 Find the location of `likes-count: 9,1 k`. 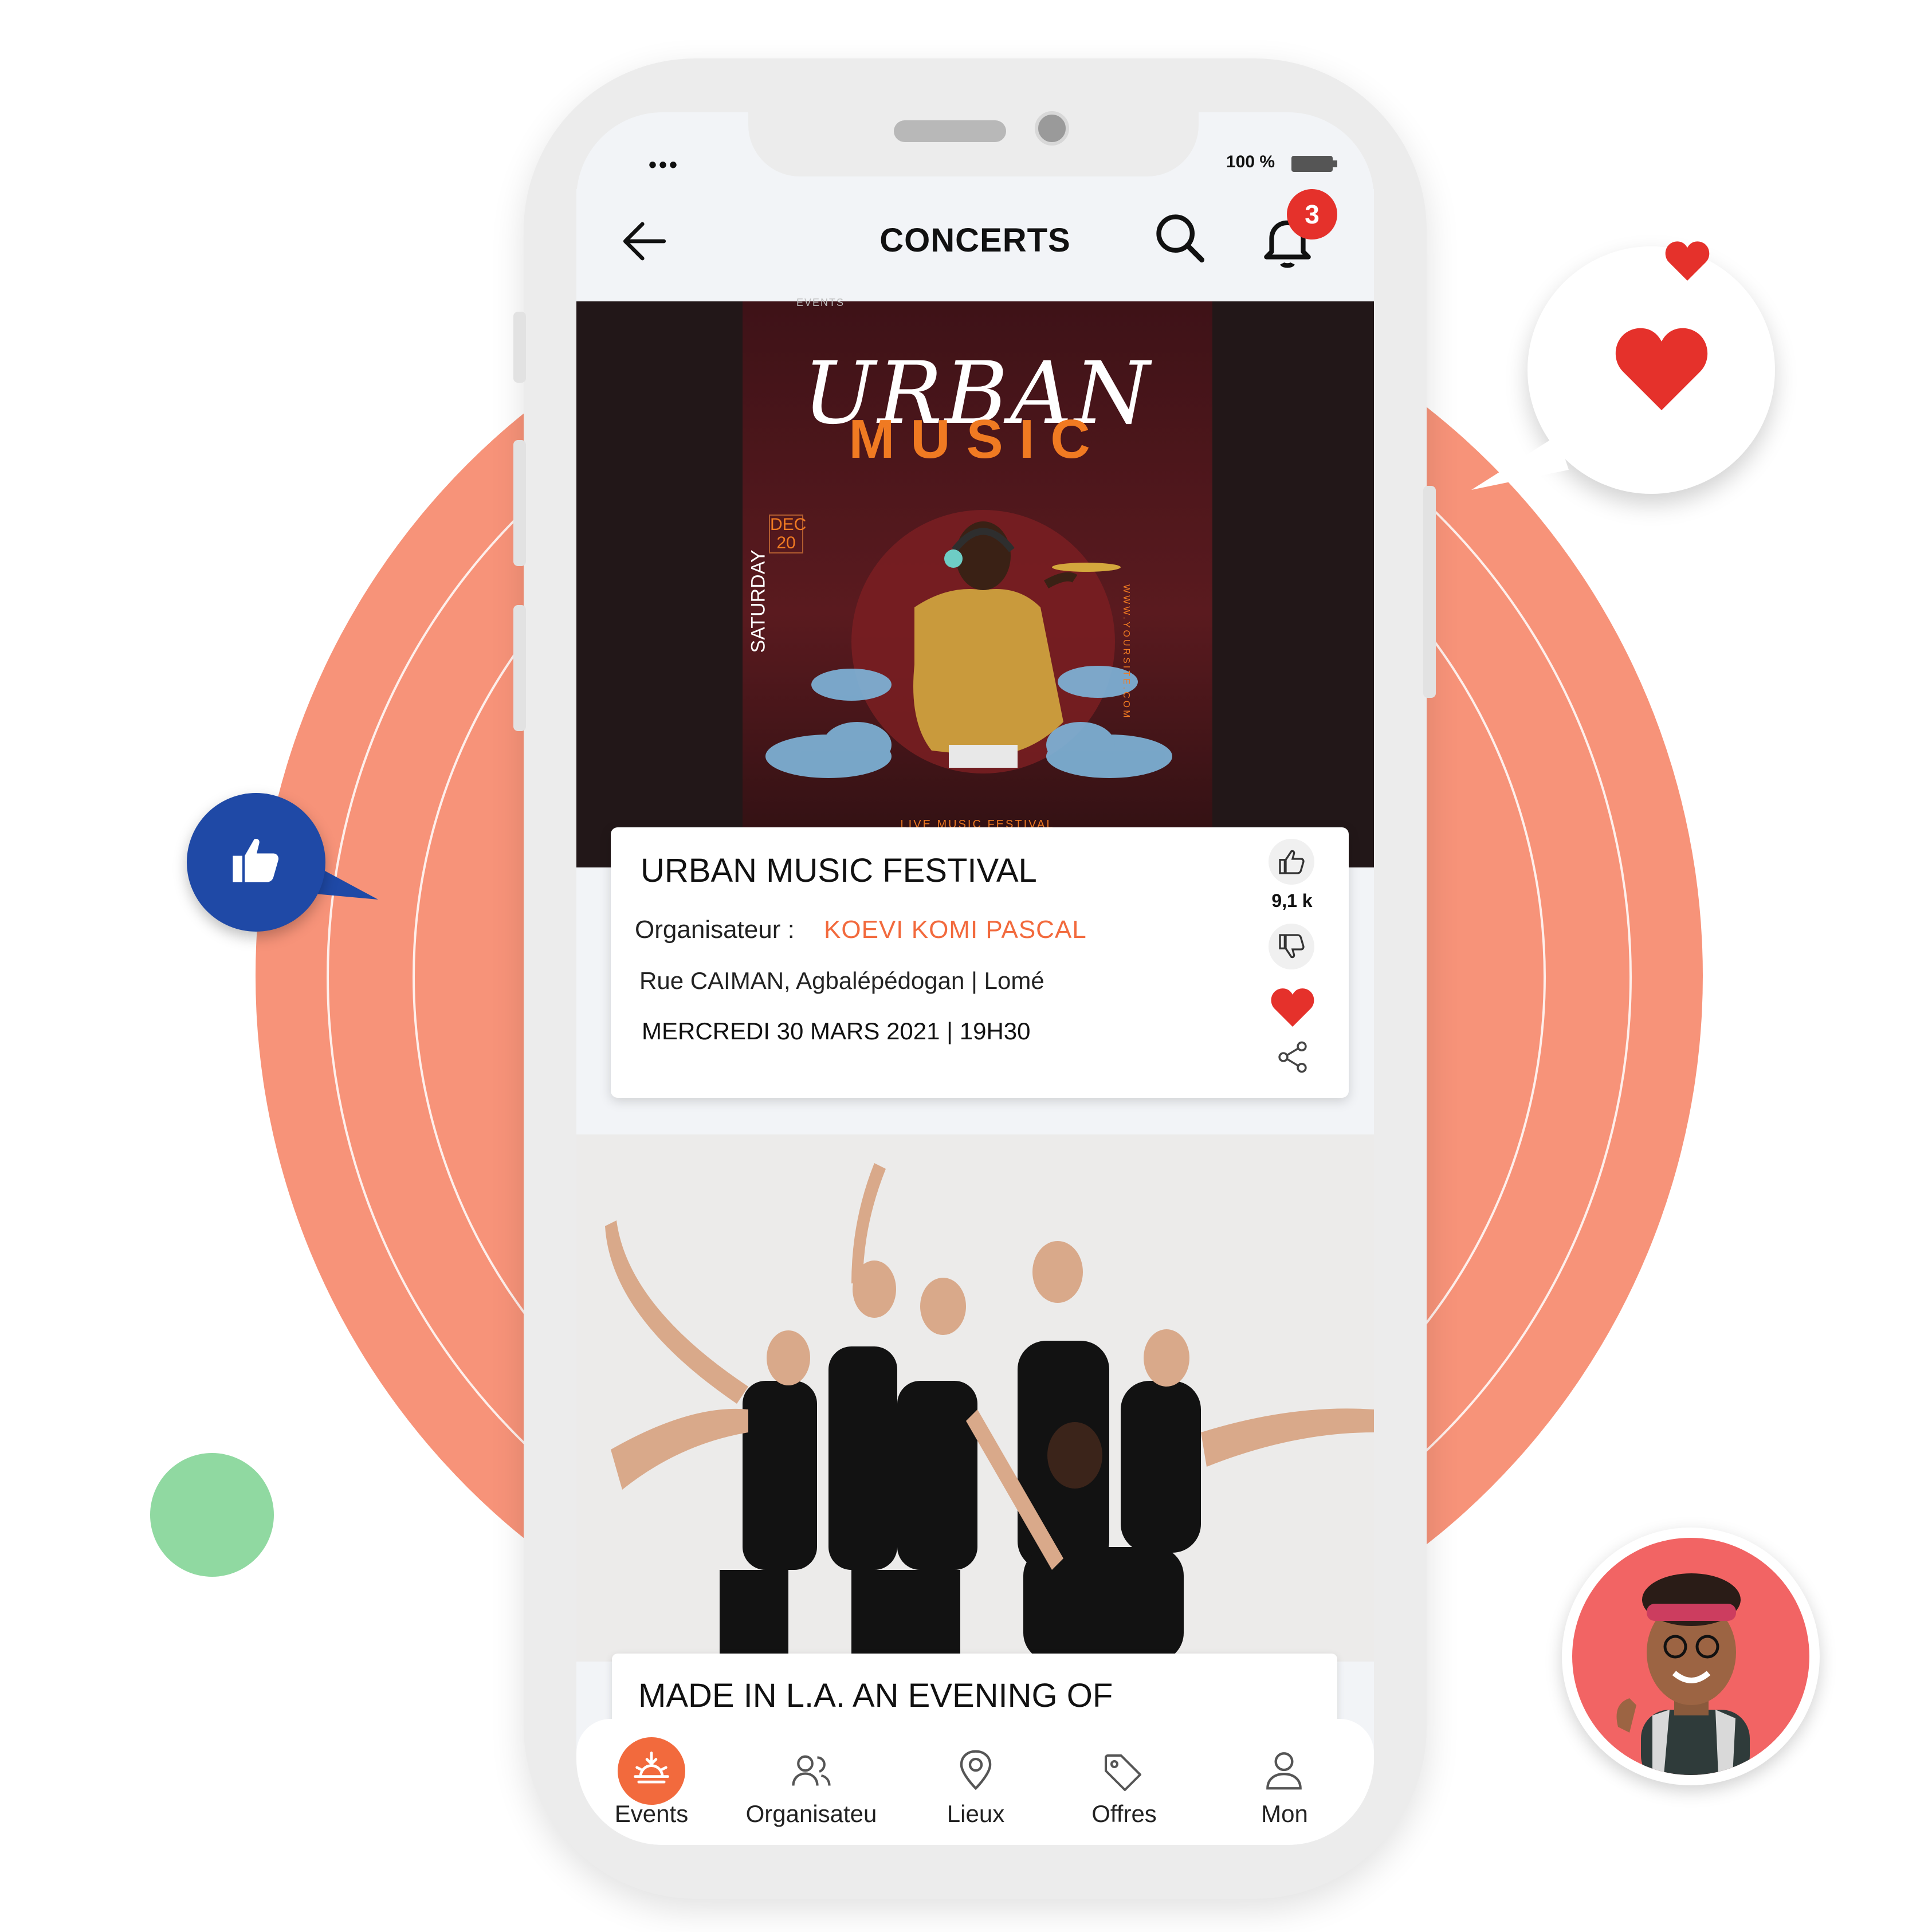

likes-count: 9,1 k is located at coordinates (1292, 901).